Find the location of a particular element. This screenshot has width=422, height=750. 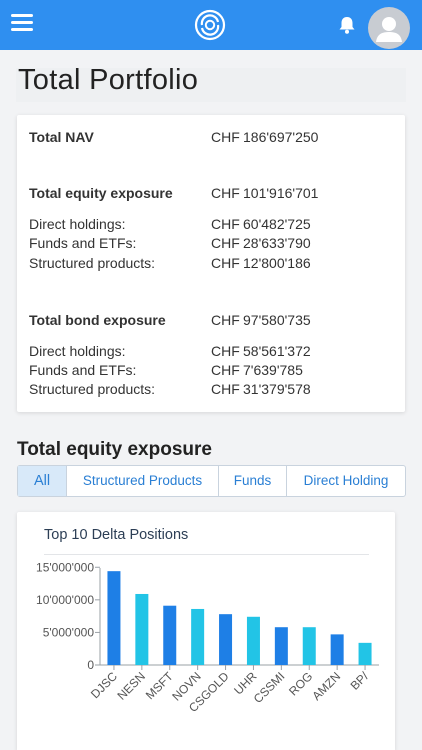

row-value: 12'800'186 is located at coordinates (277, 263).